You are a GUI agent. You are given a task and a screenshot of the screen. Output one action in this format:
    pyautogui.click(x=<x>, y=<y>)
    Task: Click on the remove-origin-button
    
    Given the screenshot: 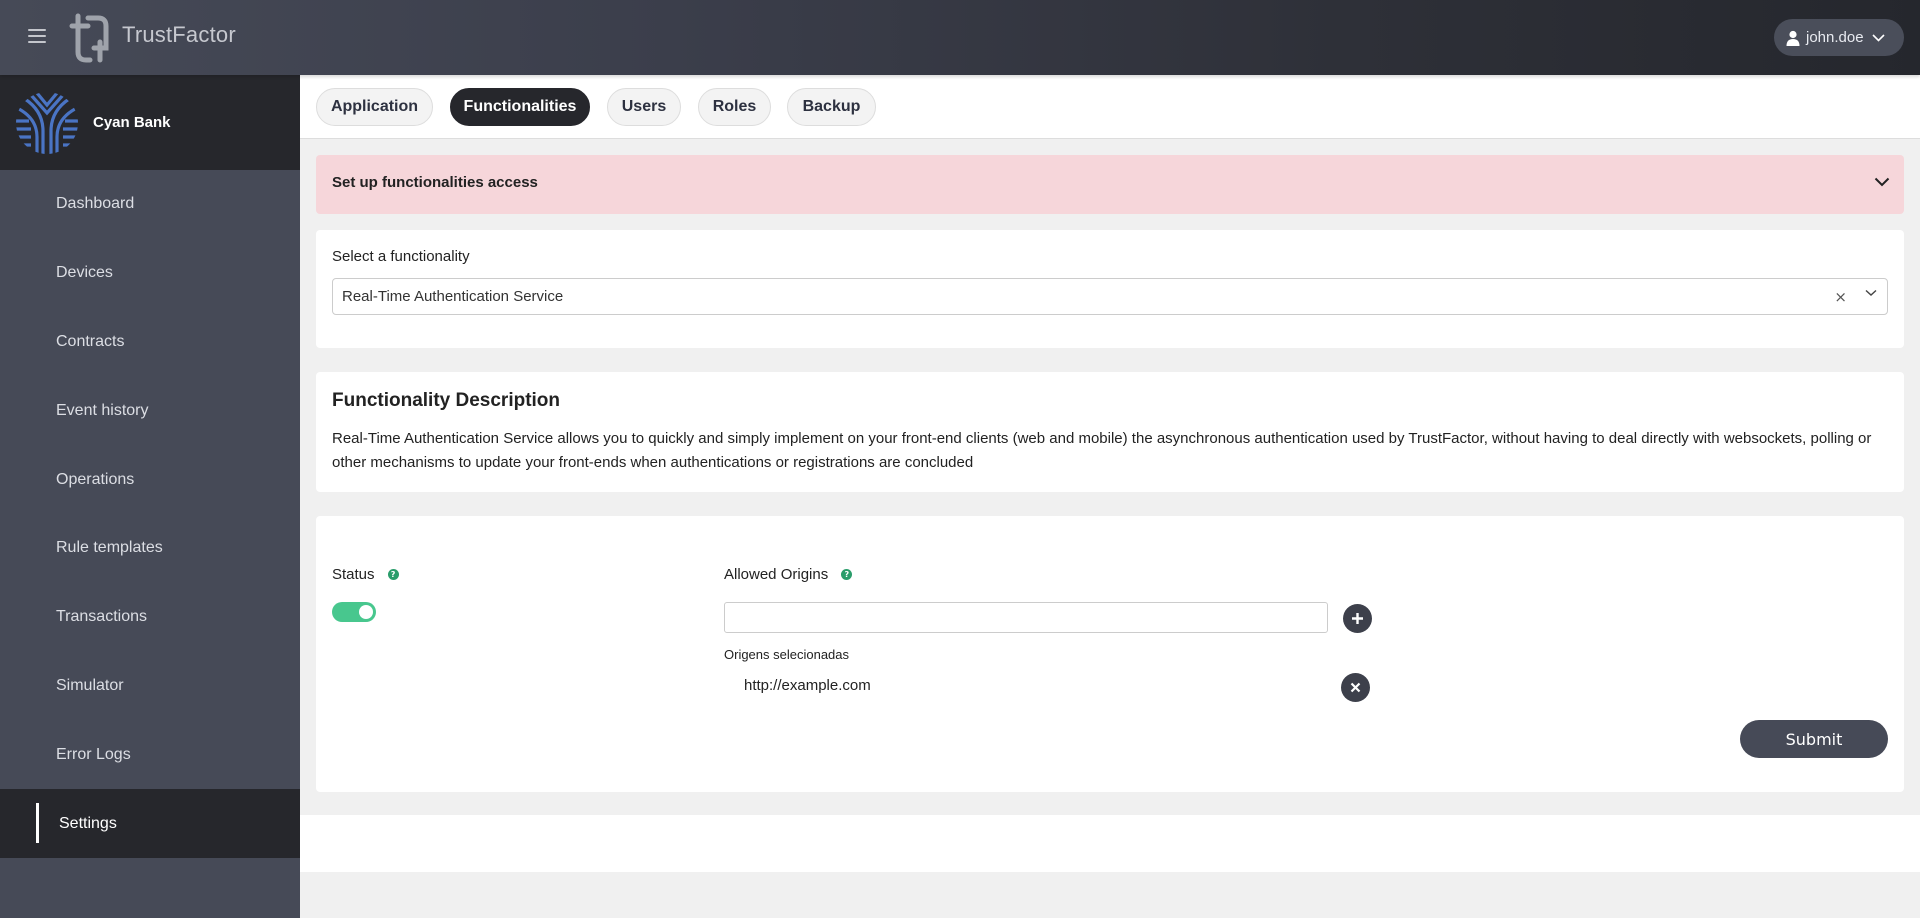 What is the action you would take?
    pyautogui.click(x=1355, y=687)
    